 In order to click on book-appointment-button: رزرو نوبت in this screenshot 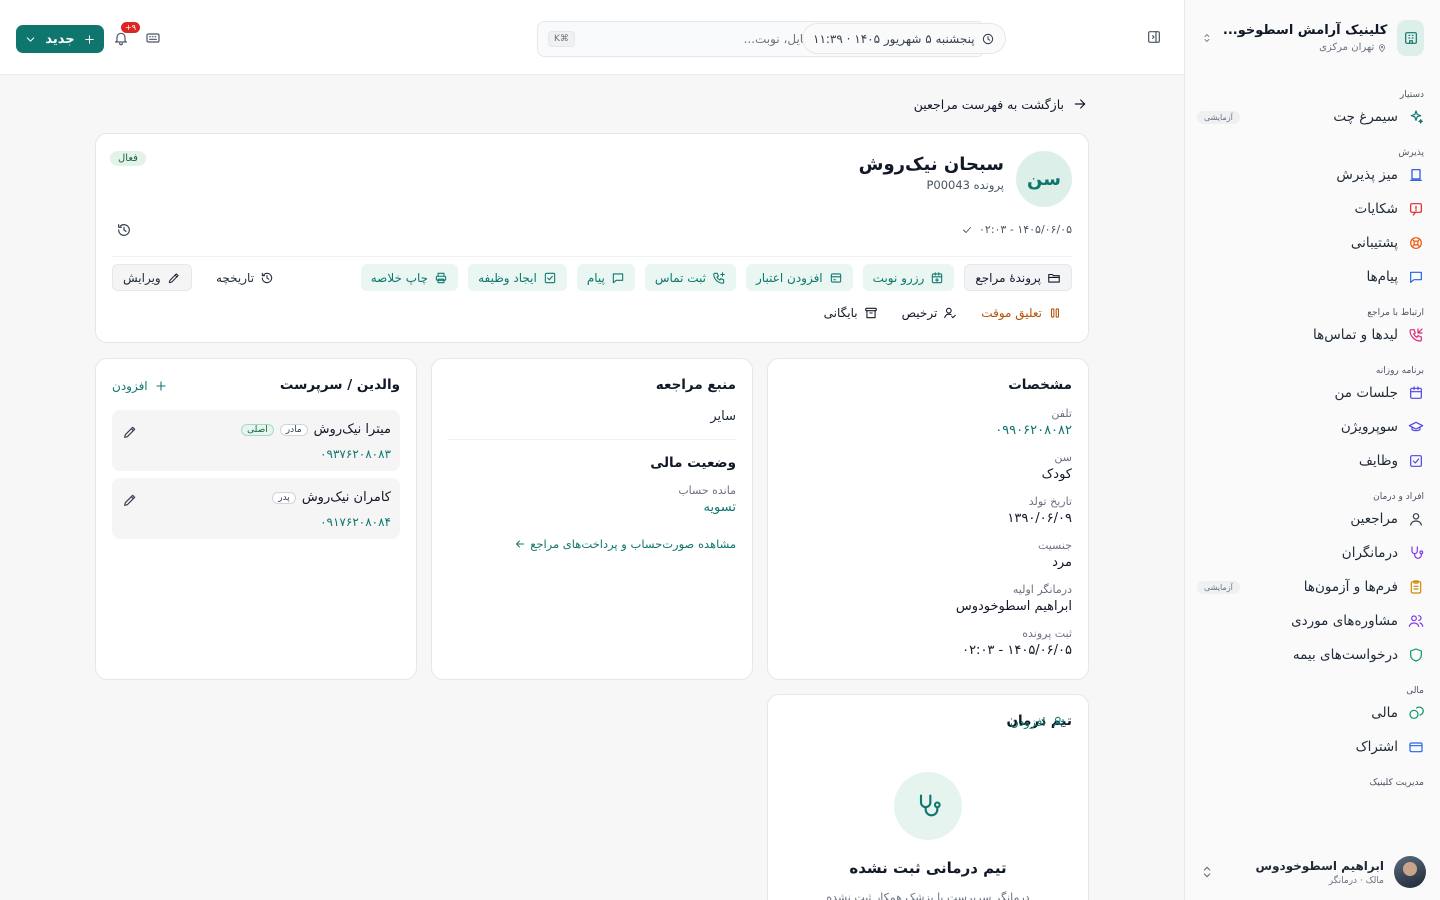, I will do `click(908, 277)`.